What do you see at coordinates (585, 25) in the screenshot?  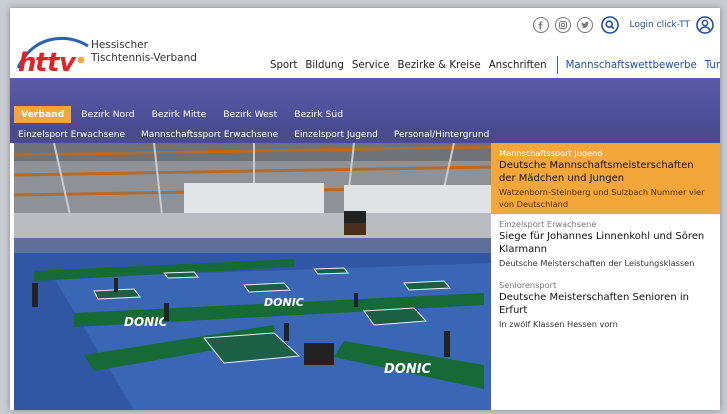 I see `twitter-icon` at bounding box center [585, 25].